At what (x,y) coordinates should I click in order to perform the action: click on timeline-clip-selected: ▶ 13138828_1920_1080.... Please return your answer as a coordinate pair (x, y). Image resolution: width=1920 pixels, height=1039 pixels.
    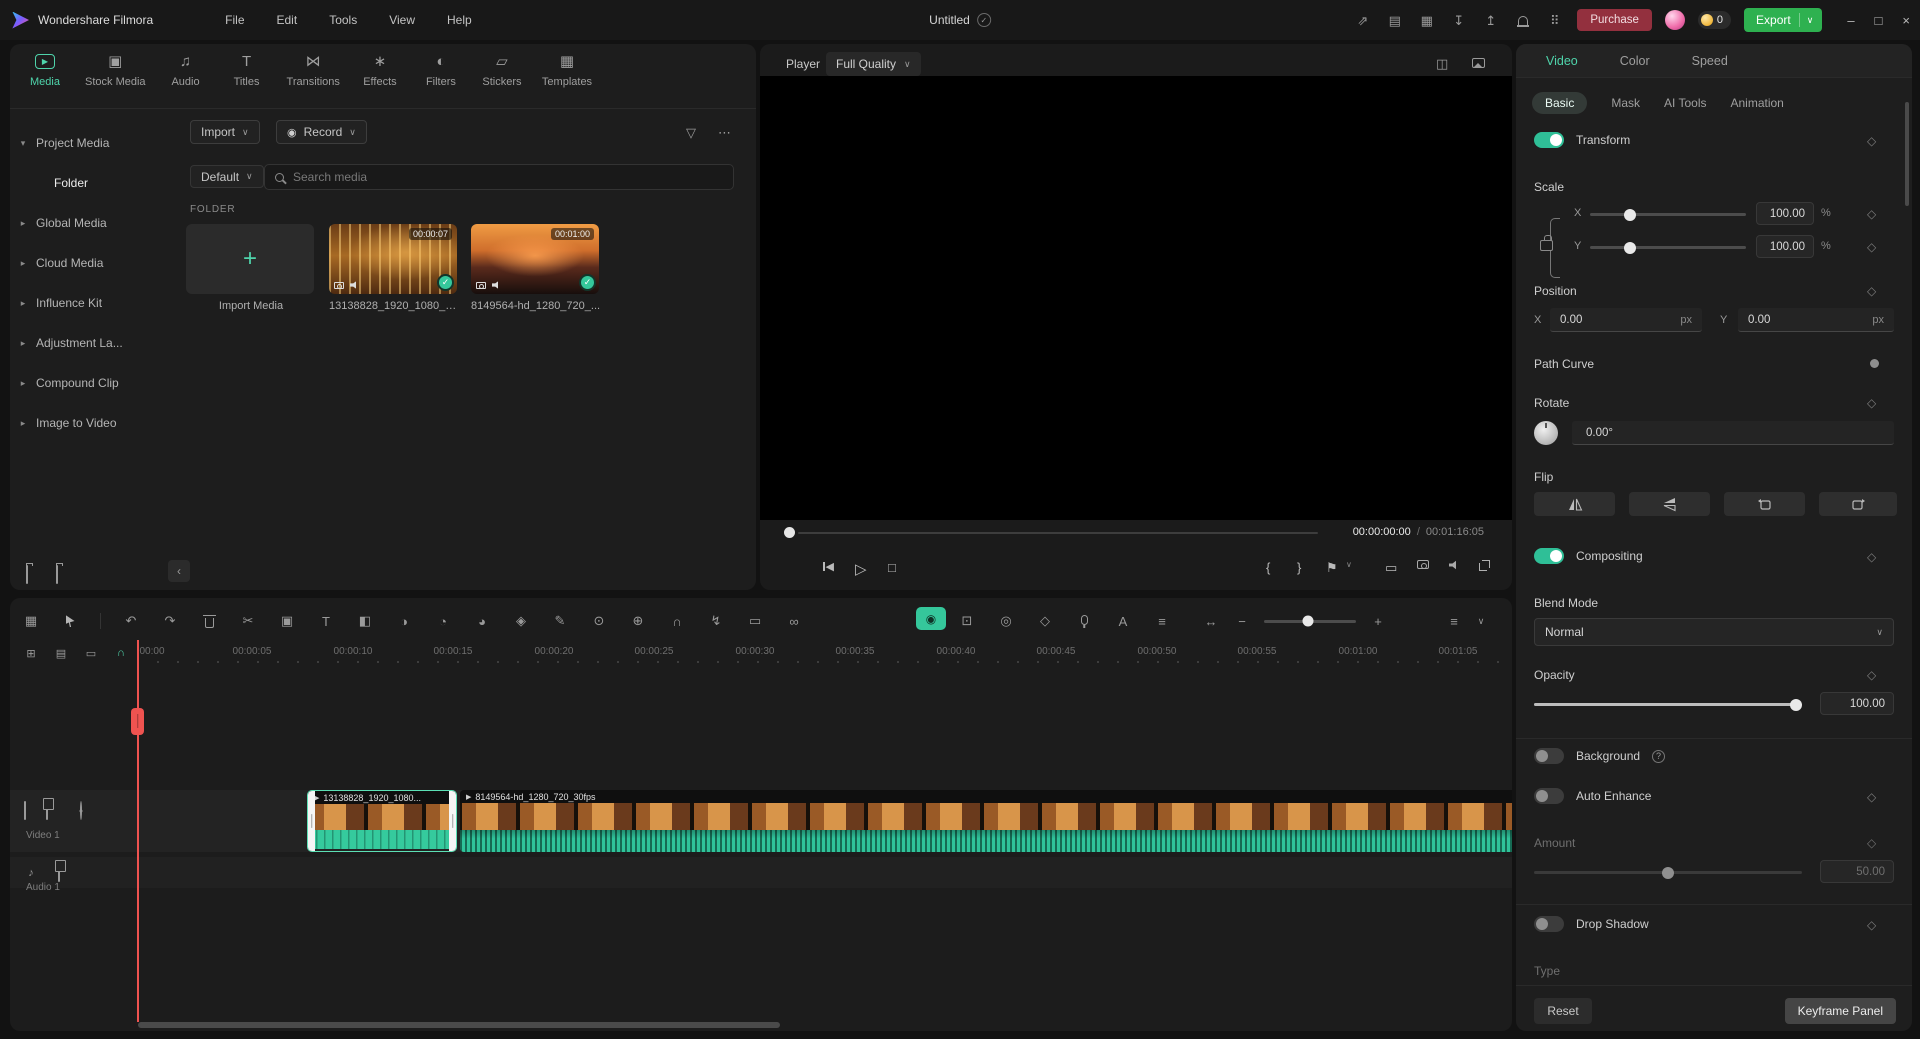
    Looking at the image, I should click on (382, 821).